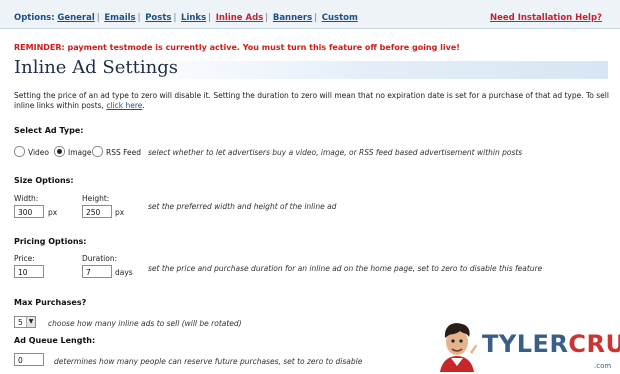 Image resolution: width=620 pixels, height=374 pixels. I want to click on radio-rss-feed: RSS Feed, so click(116, 151).